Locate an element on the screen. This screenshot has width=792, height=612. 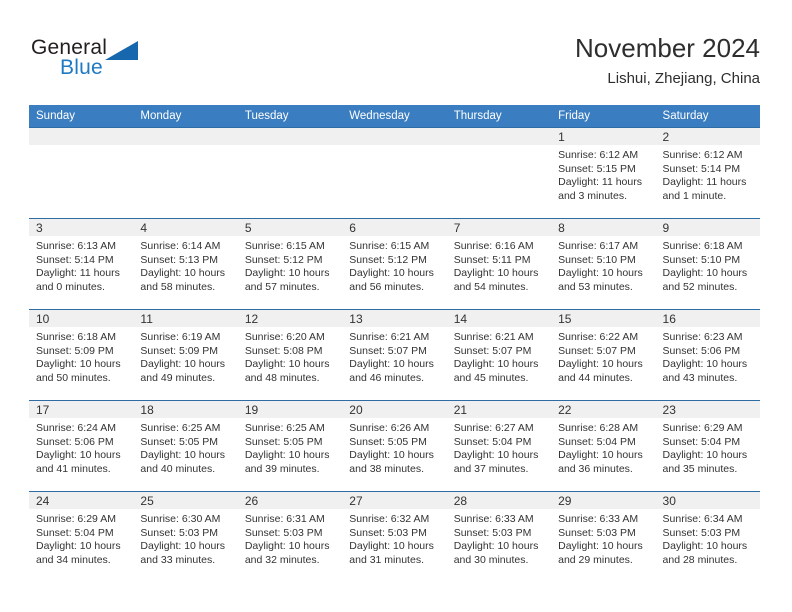
sunset-text: Sunset: 5:15 PM is located at coordinates (597, 168).